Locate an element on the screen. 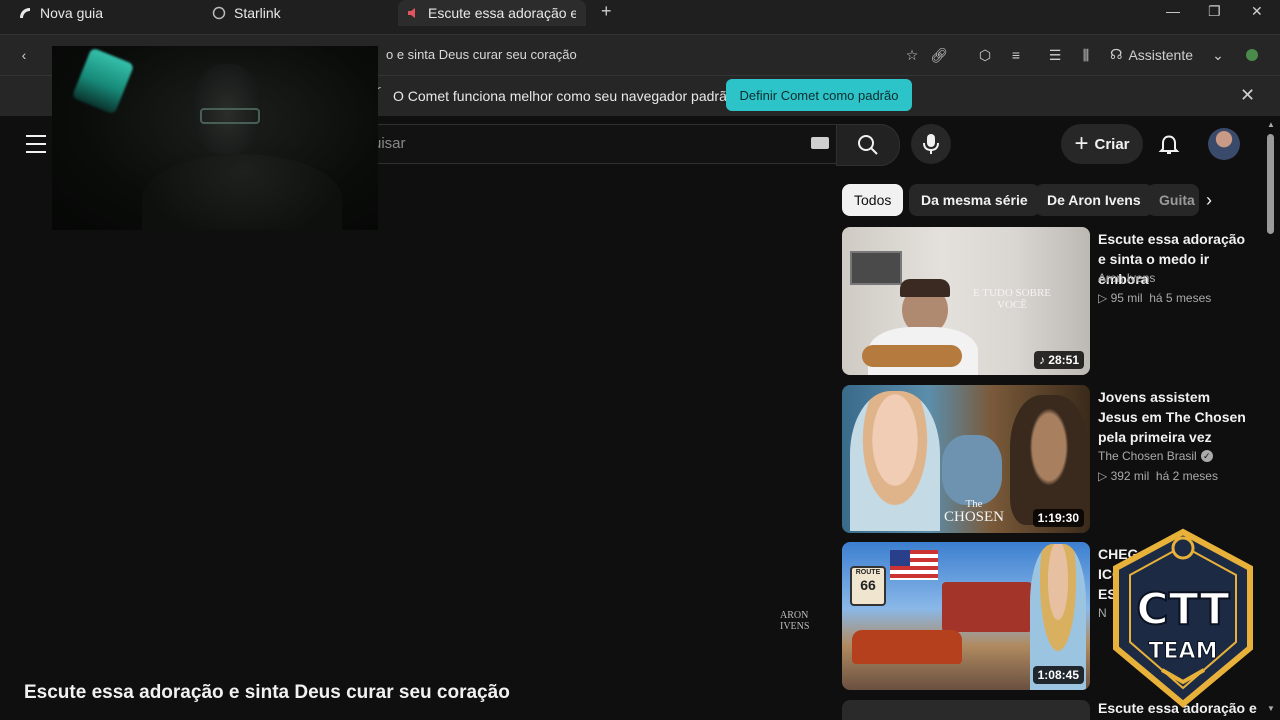  thumb-overlay-text: E TUDO SOBRE VOCÊ is located at coordinates (1012, 299).